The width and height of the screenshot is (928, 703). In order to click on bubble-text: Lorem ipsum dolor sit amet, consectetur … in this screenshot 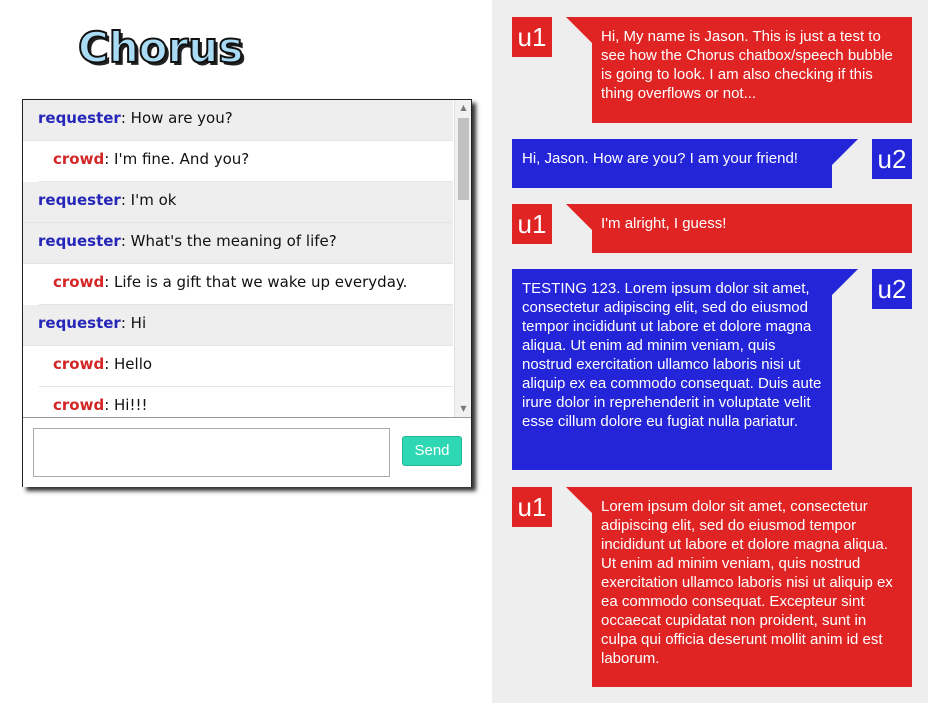, I will do `click(747, 582)`.